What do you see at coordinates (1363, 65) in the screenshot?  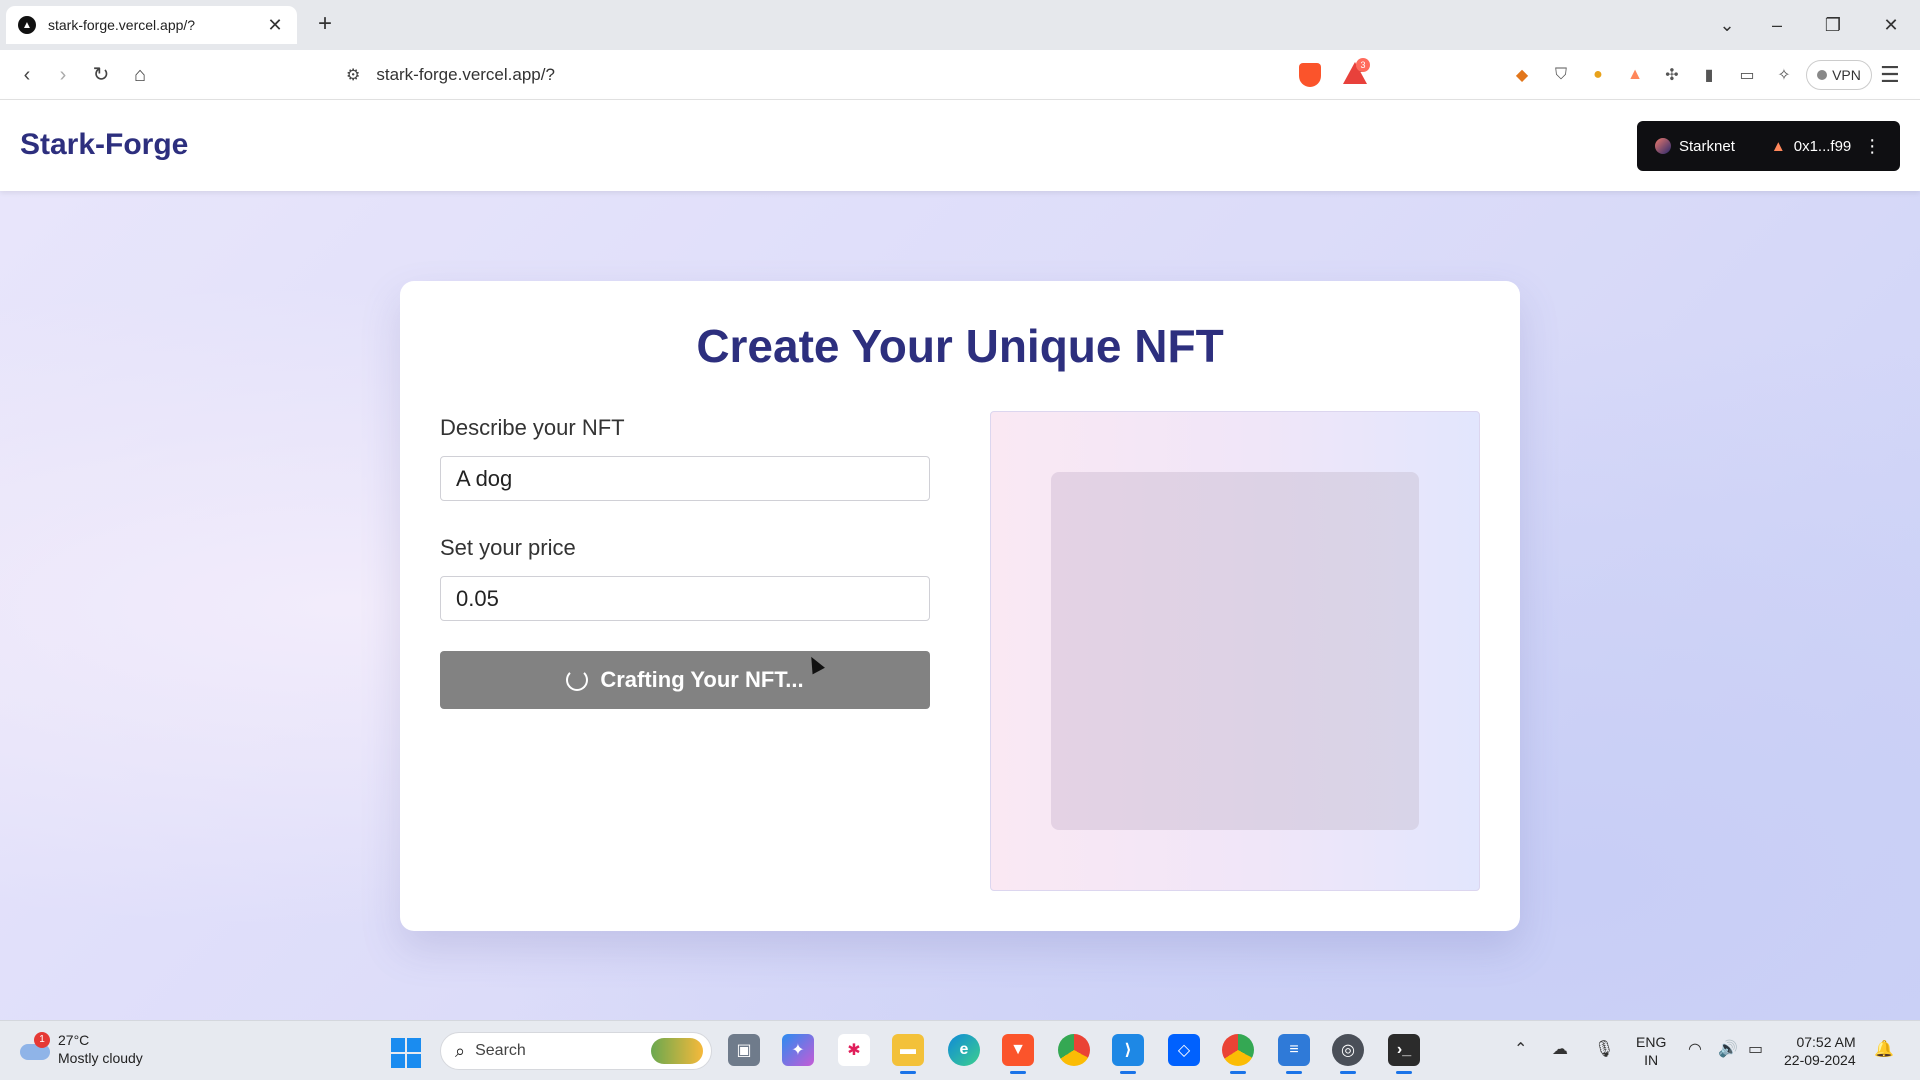 I see `rewards-badge: 3` at bounding box center [1363, 65].